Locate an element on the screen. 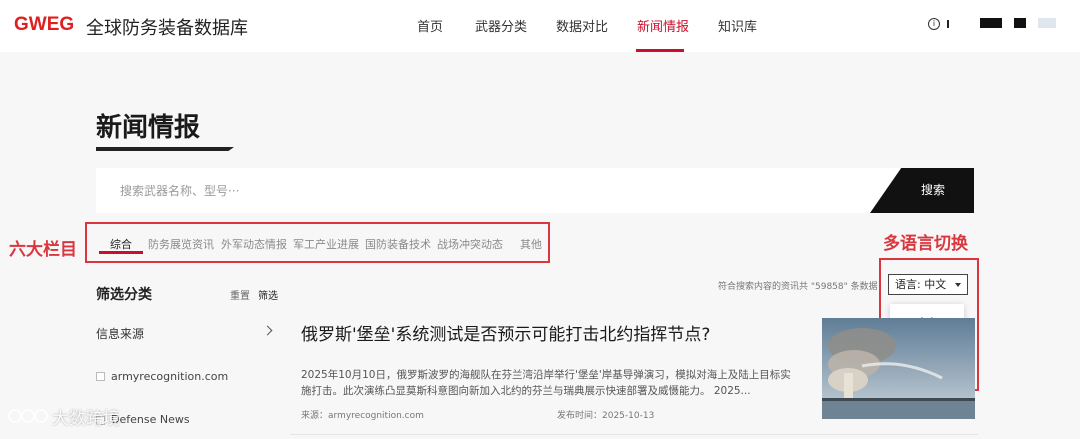  annotation-six-columns: 六大栏目 is located at coordinates (43, 250).